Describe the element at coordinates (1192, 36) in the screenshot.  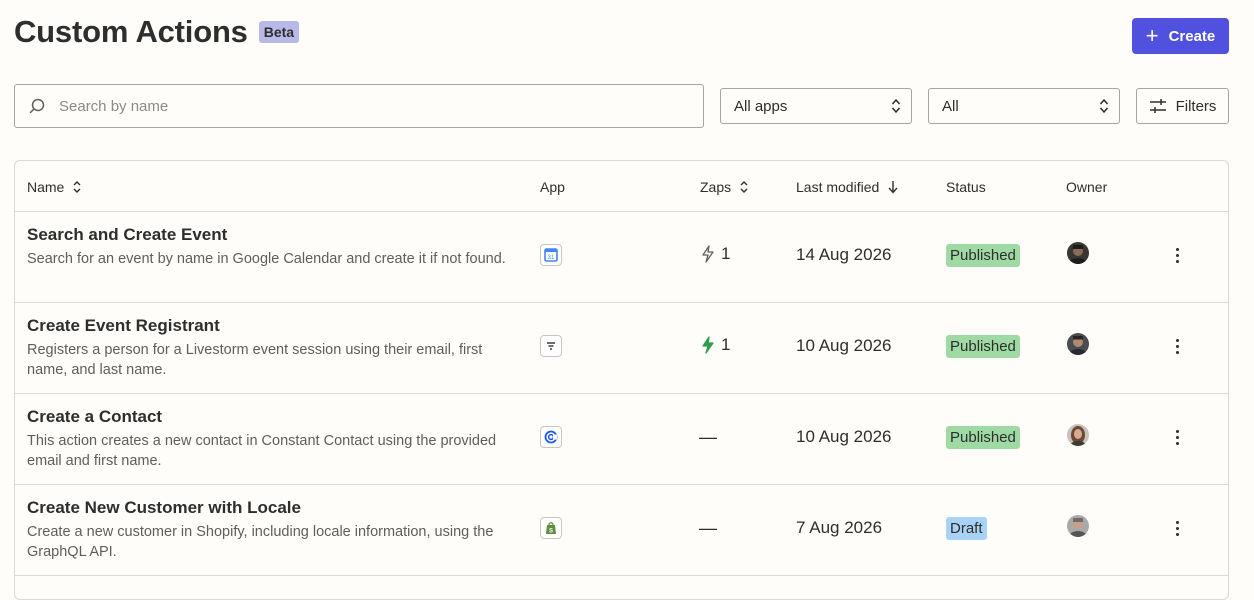
I see `create-button-label: Create` at that location.